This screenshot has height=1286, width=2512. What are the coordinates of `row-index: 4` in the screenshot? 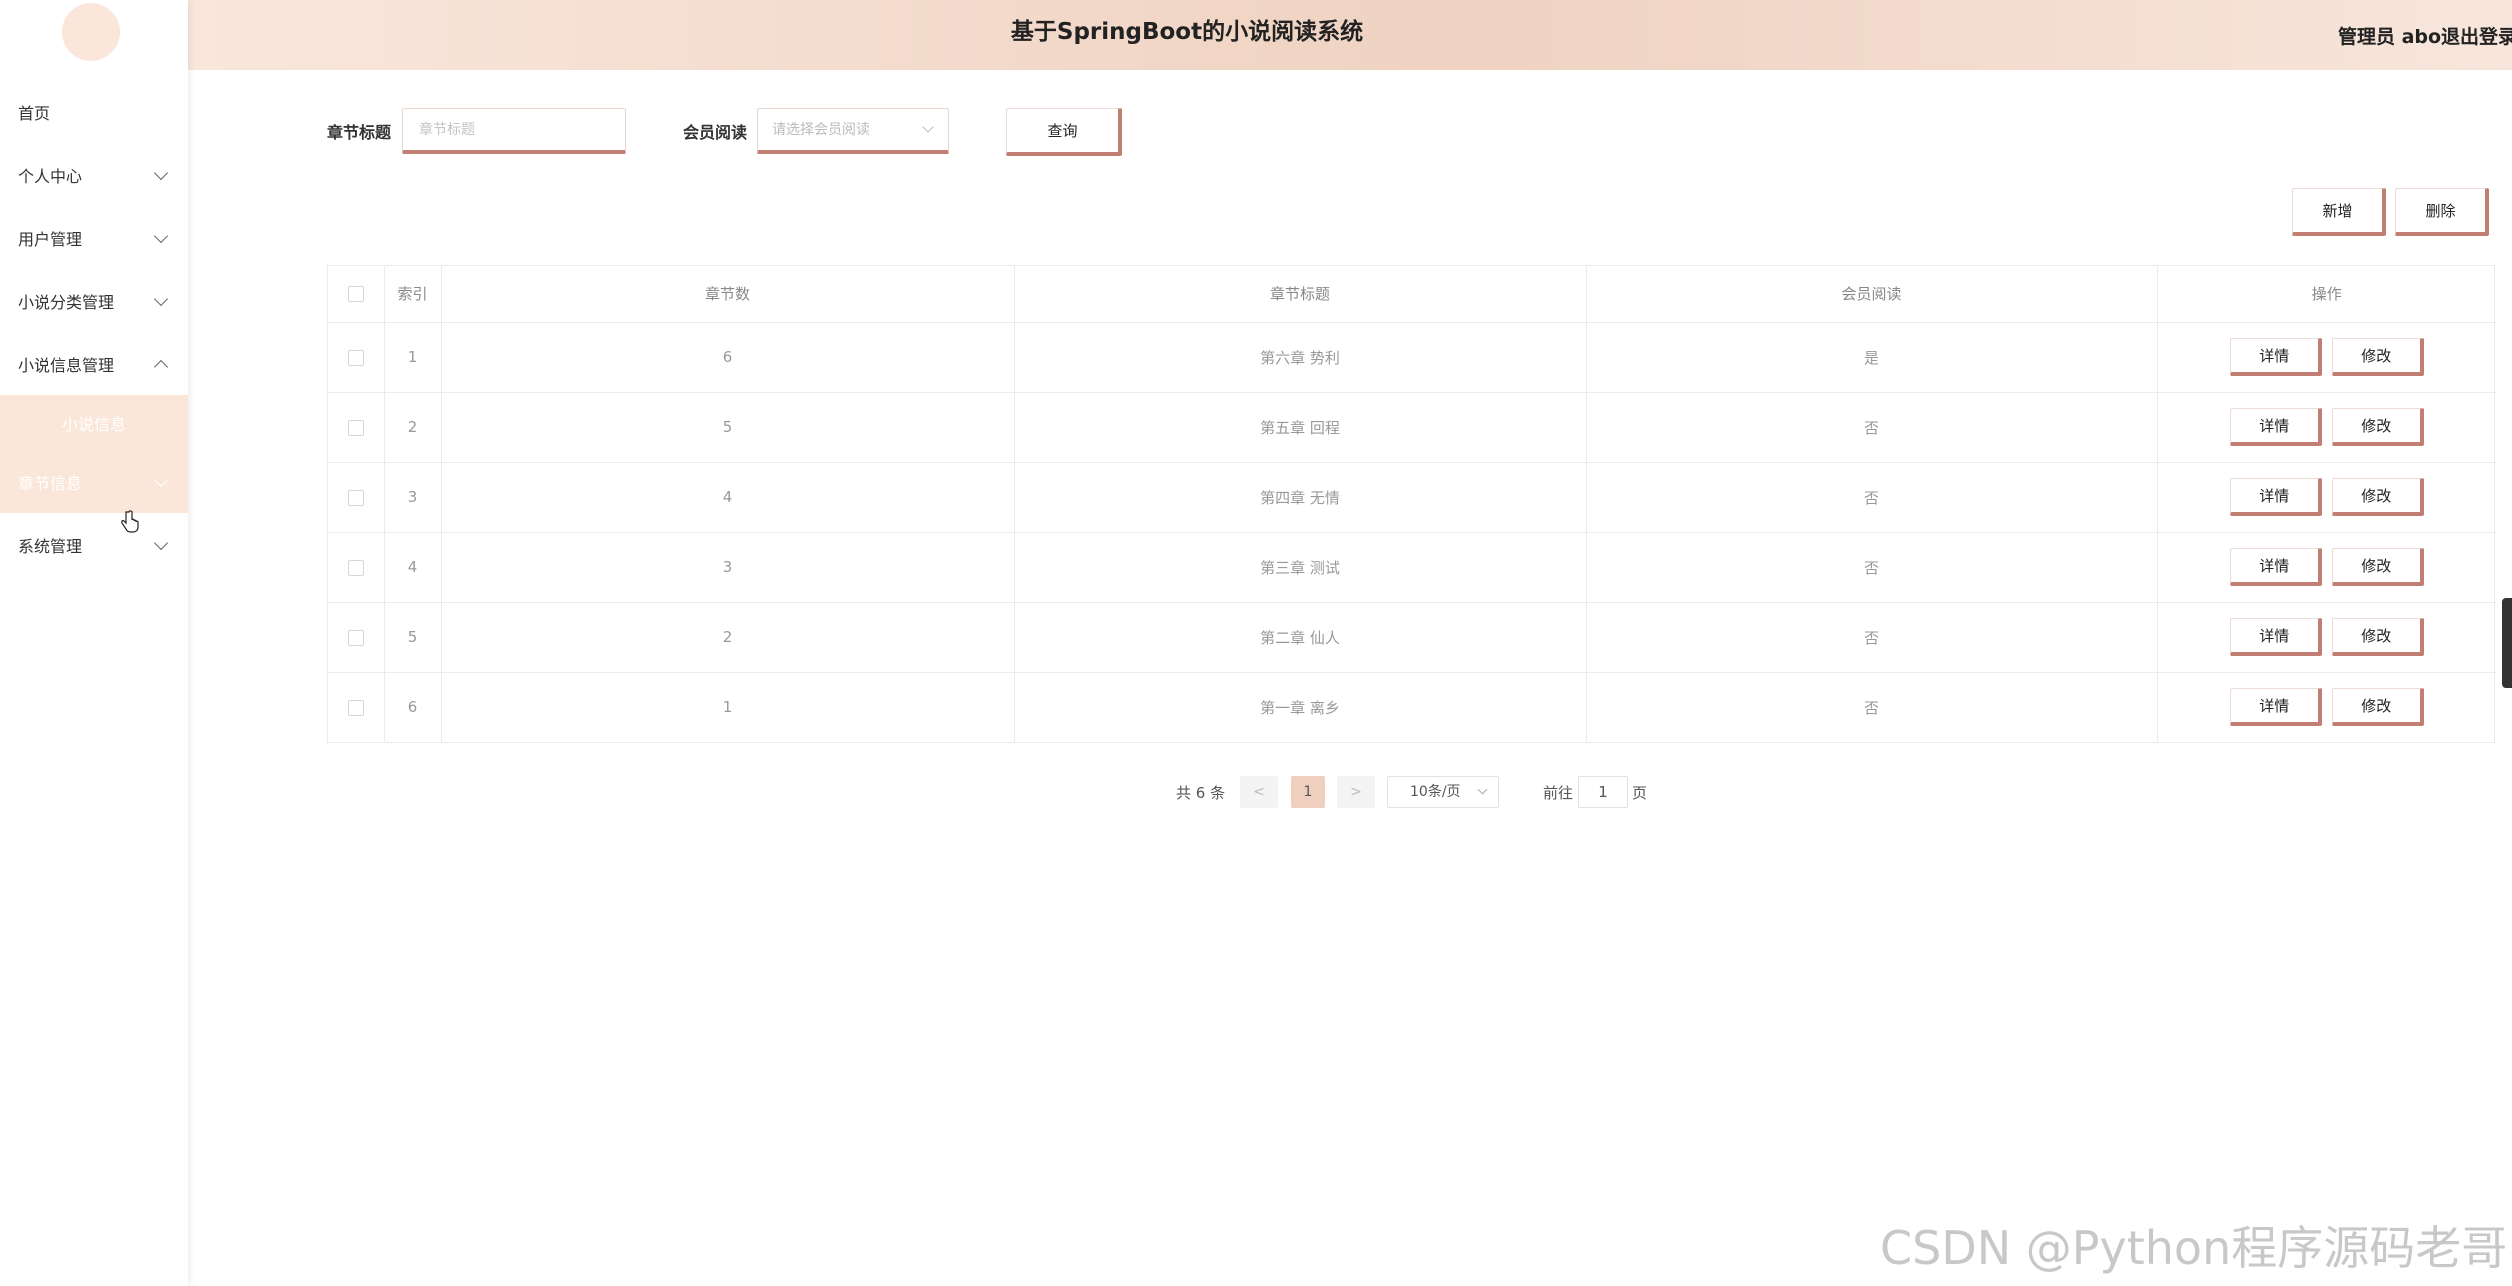 It's located at (413, 567).